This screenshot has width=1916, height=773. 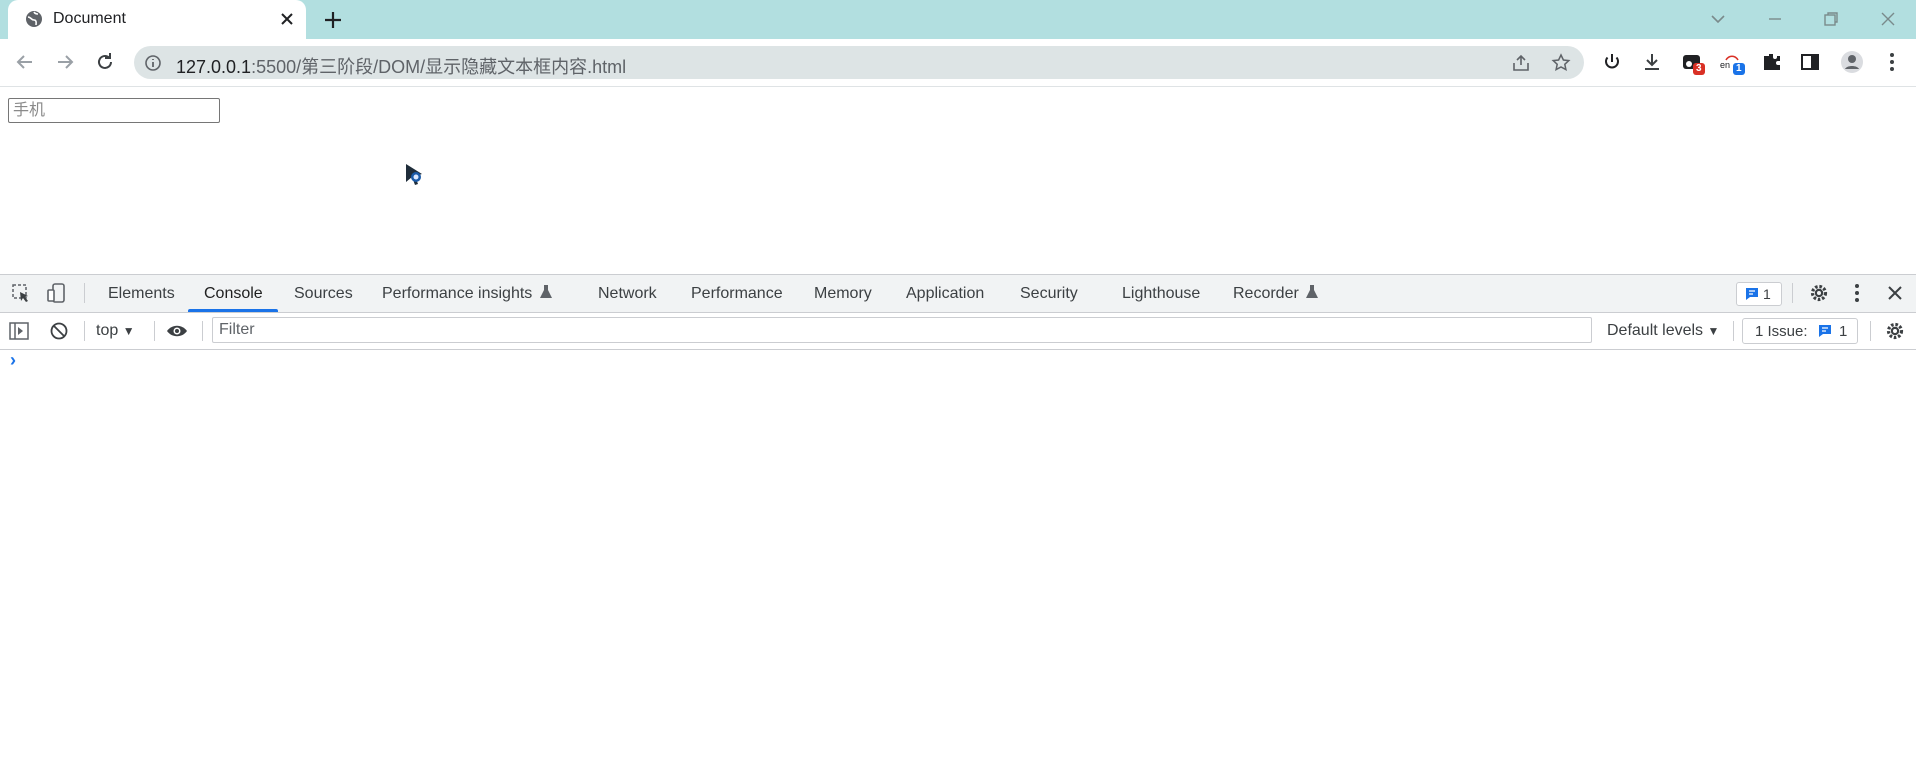 I want to click on tab-application: Application, so click(x=945, y=294).